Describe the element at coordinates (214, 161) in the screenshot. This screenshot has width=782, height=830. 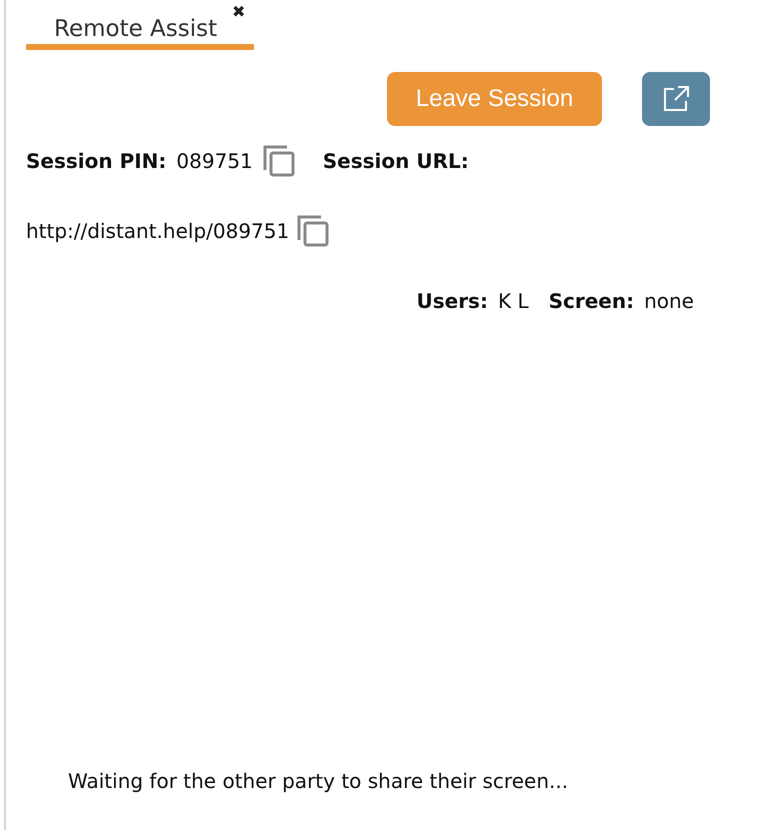
I see `pin-value: 089751` at that location.